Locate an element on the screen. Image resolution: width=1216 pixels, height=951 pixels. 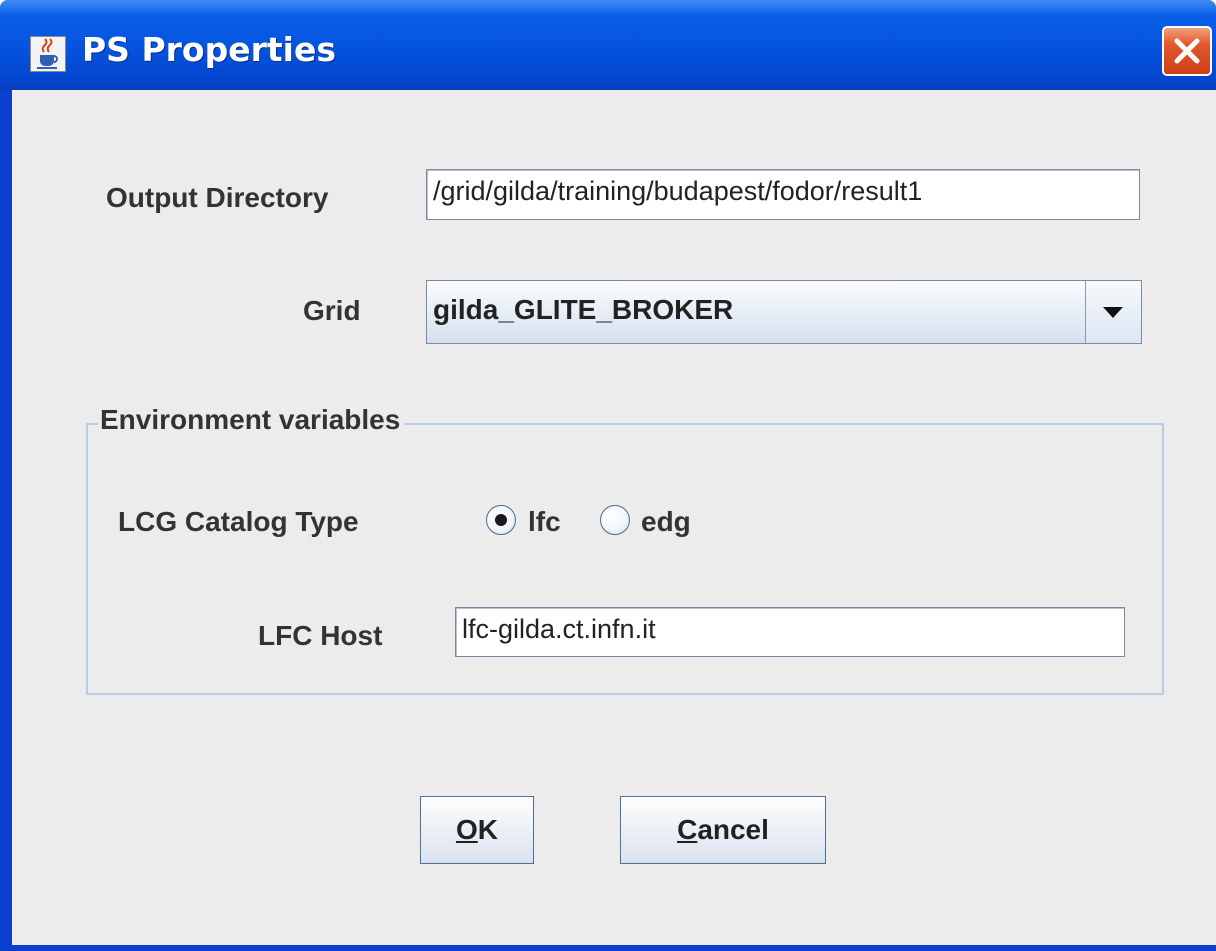
close-button is located at coordinates (1187, 51).